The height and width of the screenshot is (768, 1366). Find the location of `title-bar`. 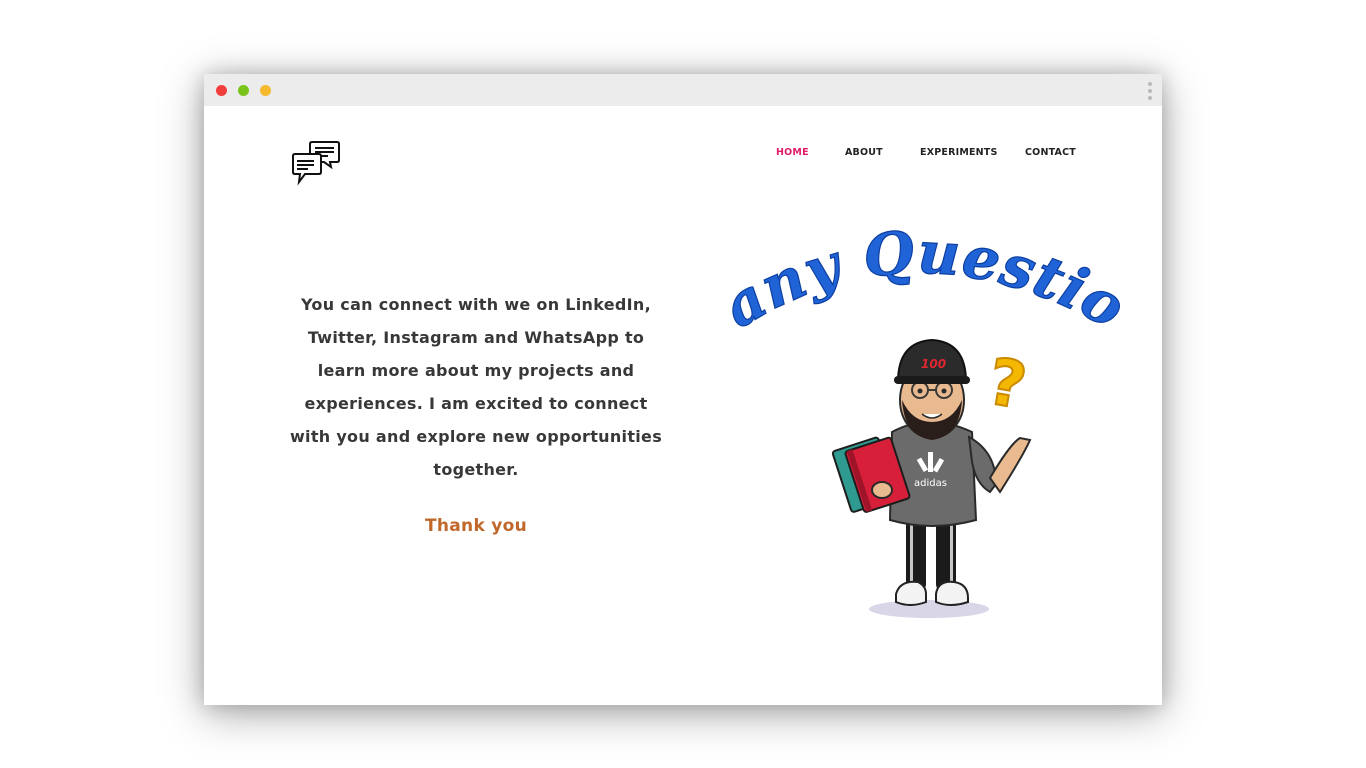

title-bar is located at coordinates (683, 90).